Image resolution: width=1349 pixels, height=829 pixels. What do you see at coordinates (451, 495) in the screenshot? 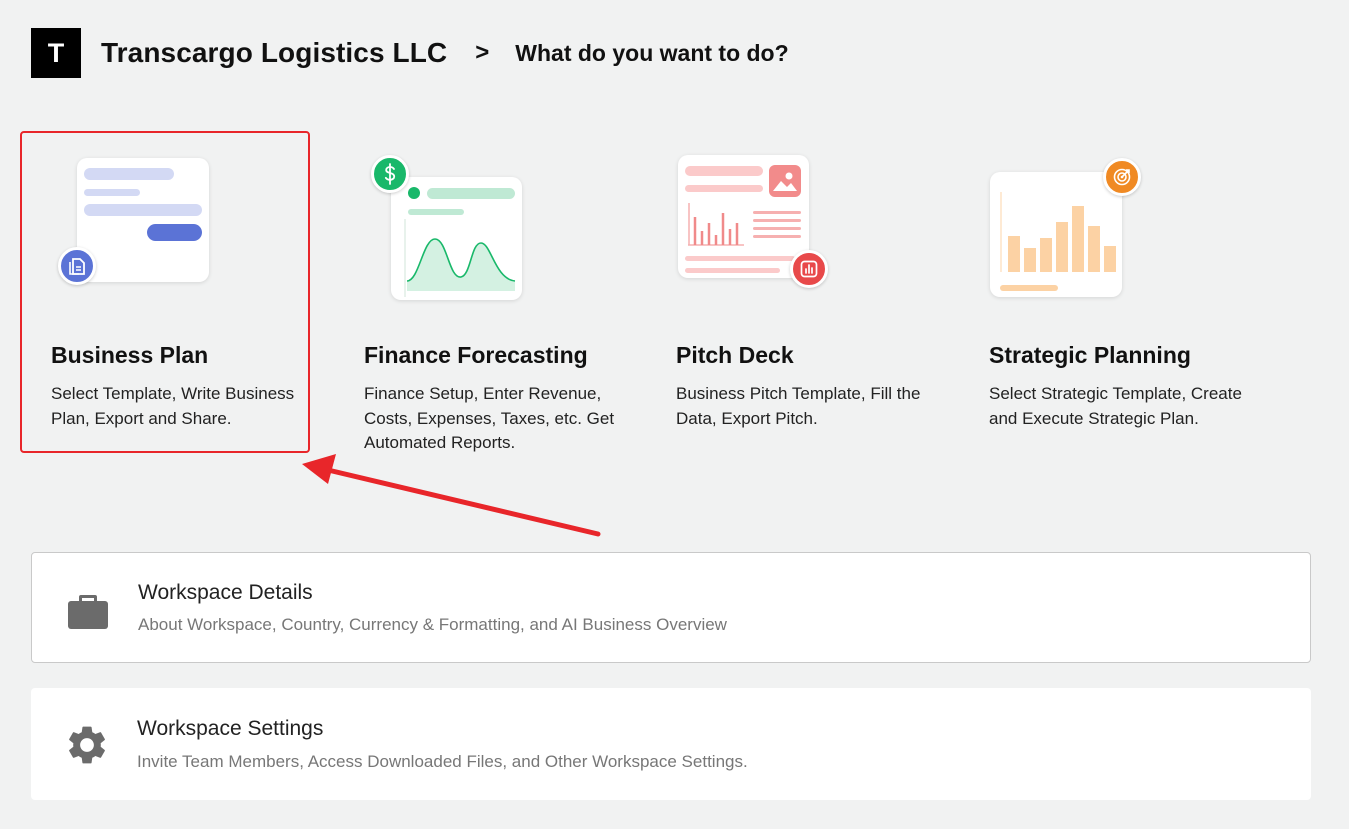
I see `annotation-arrow` at bounding box center [451, 495].